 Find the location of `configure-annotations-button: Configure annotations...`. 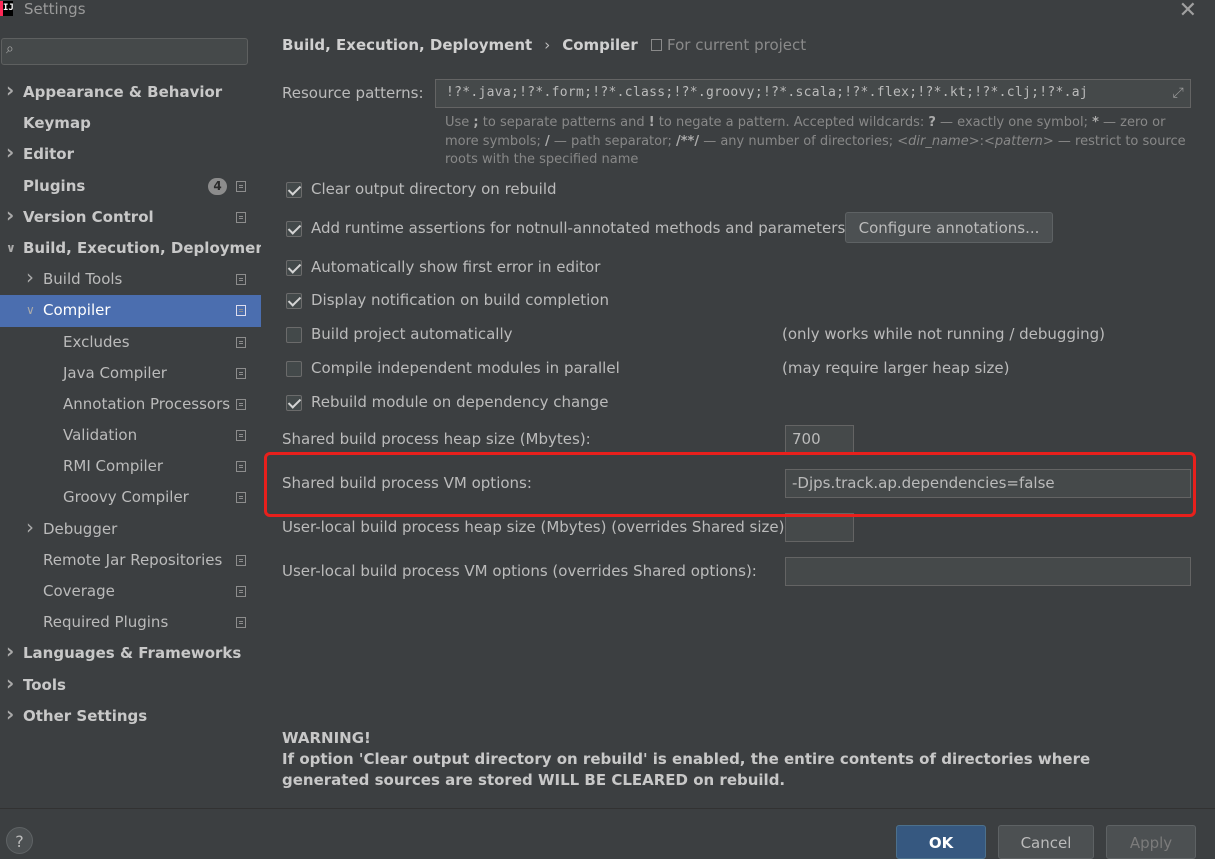

configure-annotations-button: Configure annotations... is located at coordinates (949, 227).